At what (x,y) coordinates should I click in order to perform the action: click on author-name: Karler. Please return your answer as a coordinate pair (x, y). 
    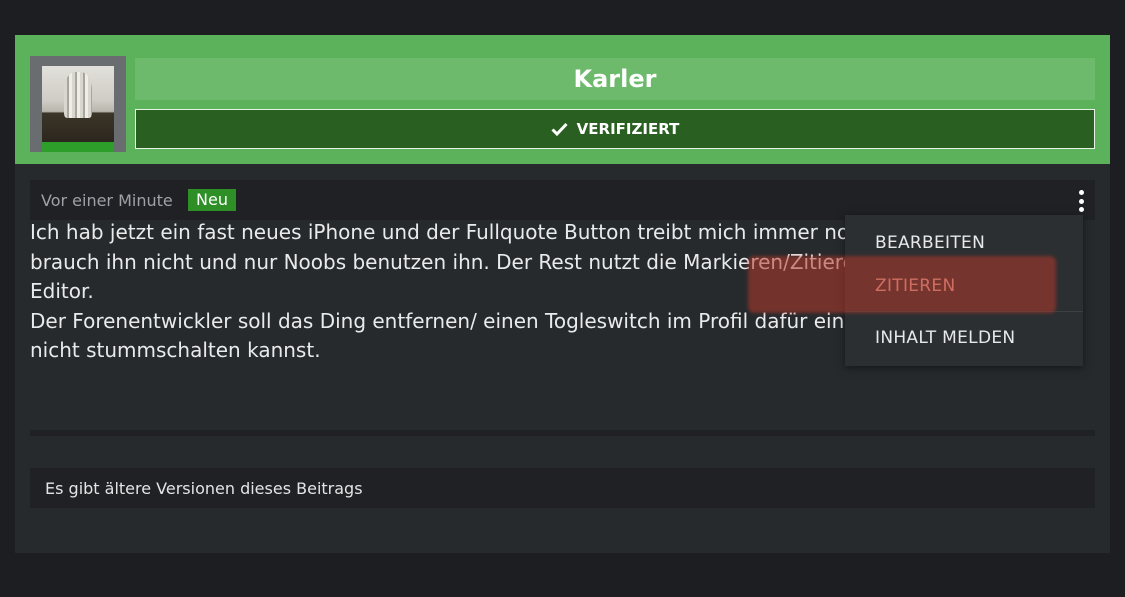
    Looking at the image, I should click on (615, 79).